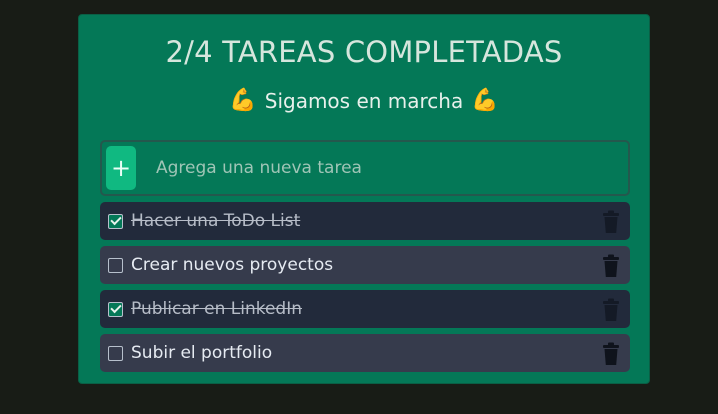 This screenshot has height=414, width=718. What do you see at coordinates (217, 309) in the screenshot?
I see `task-label: Publicar en LinkedIn` at bounding box center [217, 309].